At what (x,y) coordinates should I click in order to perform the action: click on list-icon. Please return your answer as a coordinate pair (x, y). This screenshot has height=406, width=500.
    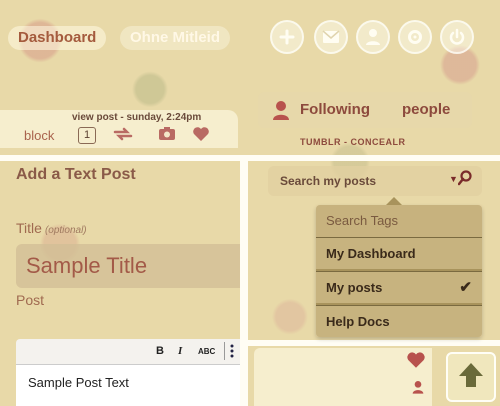
    Looking at the image, I should click on (235, 352).